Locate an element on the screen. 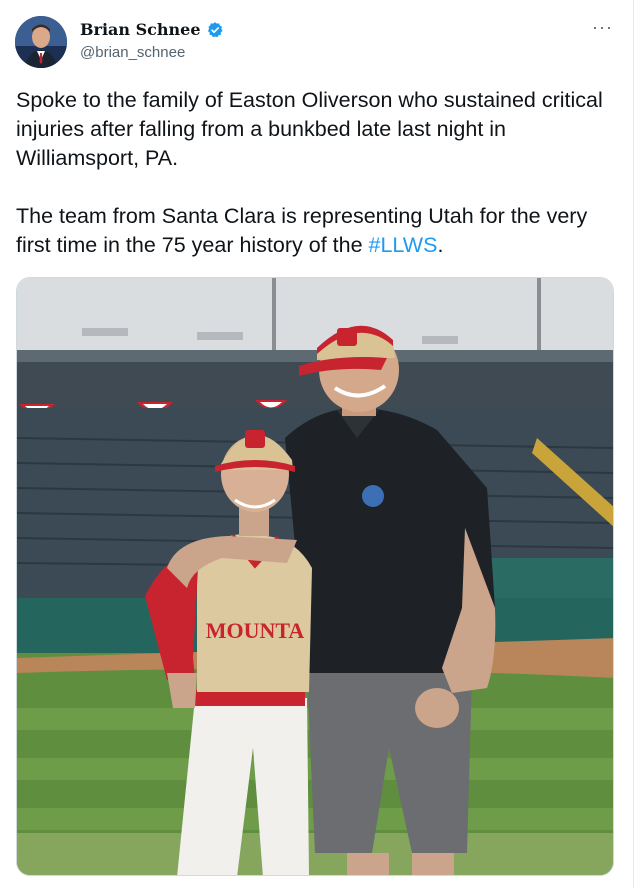 The width and height of the screenshot is (634, 888). author-display-name: Brian Schnee is located at coordinates (140, 29).